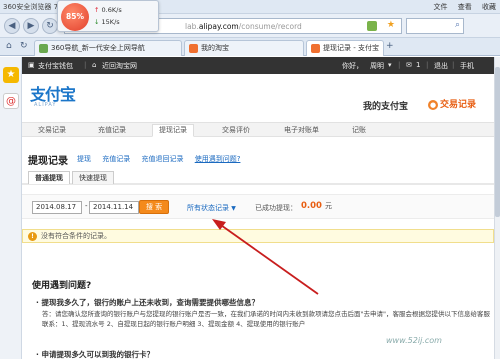 Image resolution: width=500 pixels, height=359 pixels. I want to click on back-icon: ◀, so click(12, 26).